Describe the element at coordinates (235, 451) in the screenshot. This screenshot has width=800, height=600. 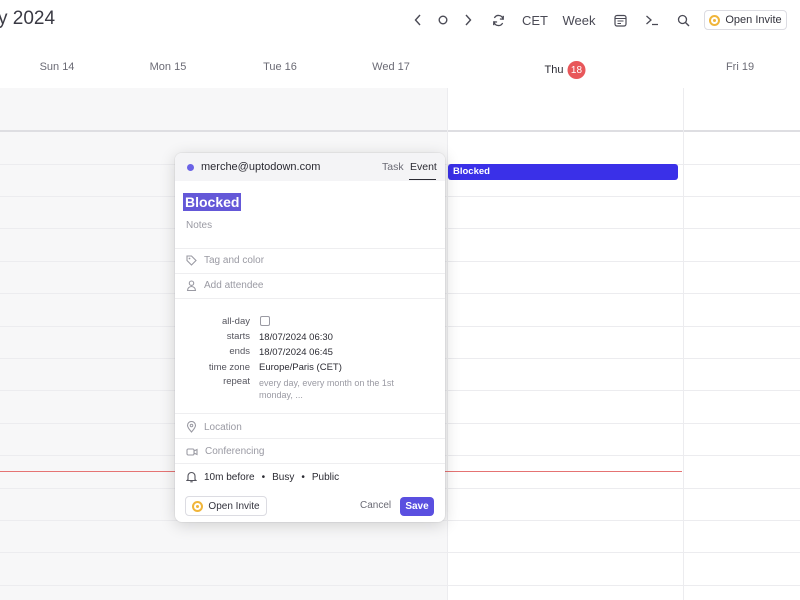
I see `conferencing-label: Conferencing` at that location.